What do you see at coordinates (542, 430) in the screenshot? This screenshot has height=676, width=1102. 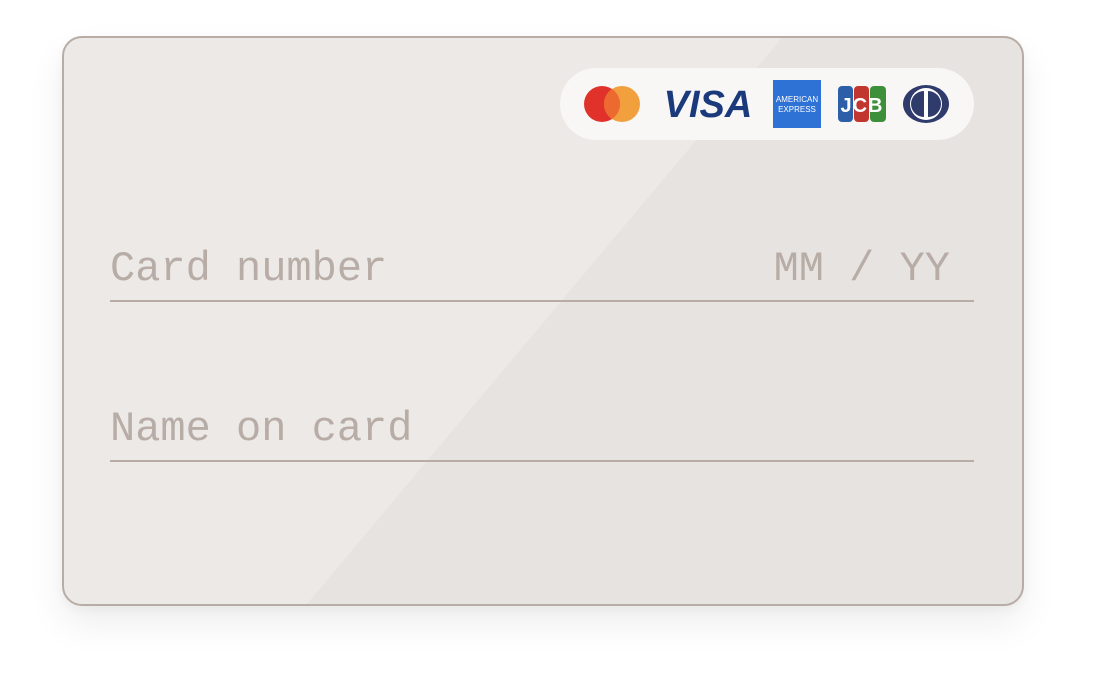 I see `name-on-card-input` at bounding box center [542, 430].